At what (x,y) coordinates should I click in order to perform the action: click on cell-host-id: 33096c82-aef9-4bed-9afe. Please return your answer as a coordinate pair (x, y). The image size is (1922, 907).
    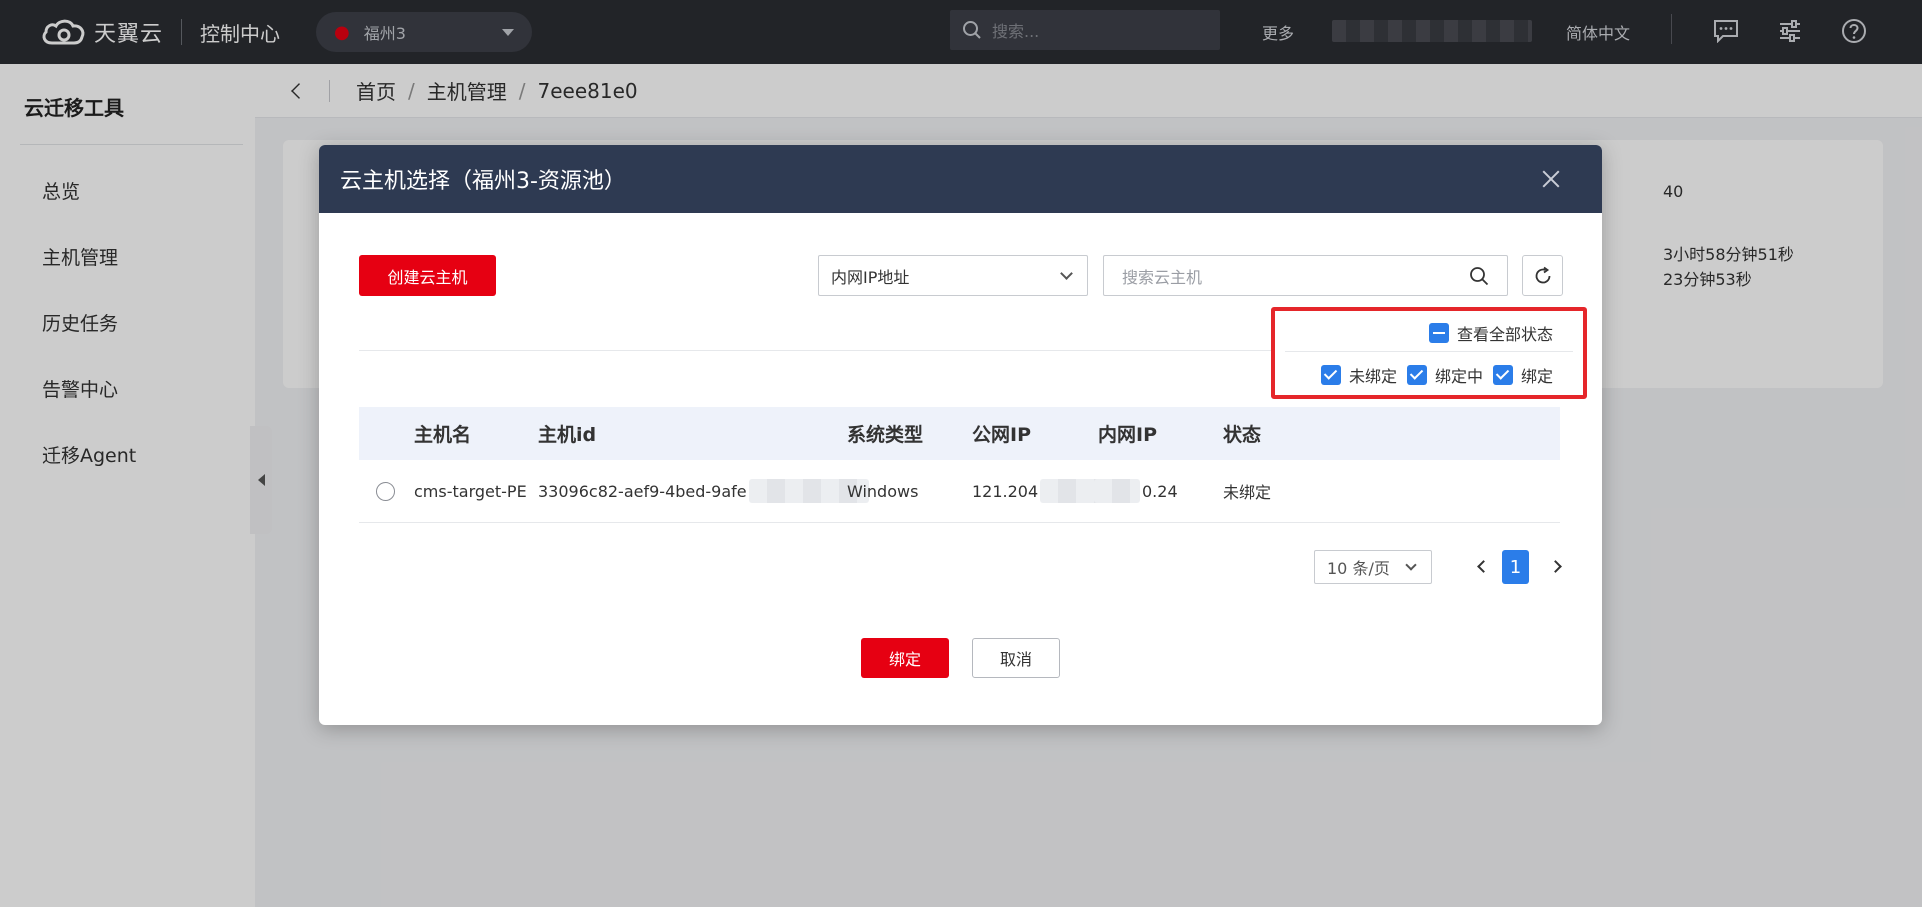
    Looking at the image, I should click on (703, 491).